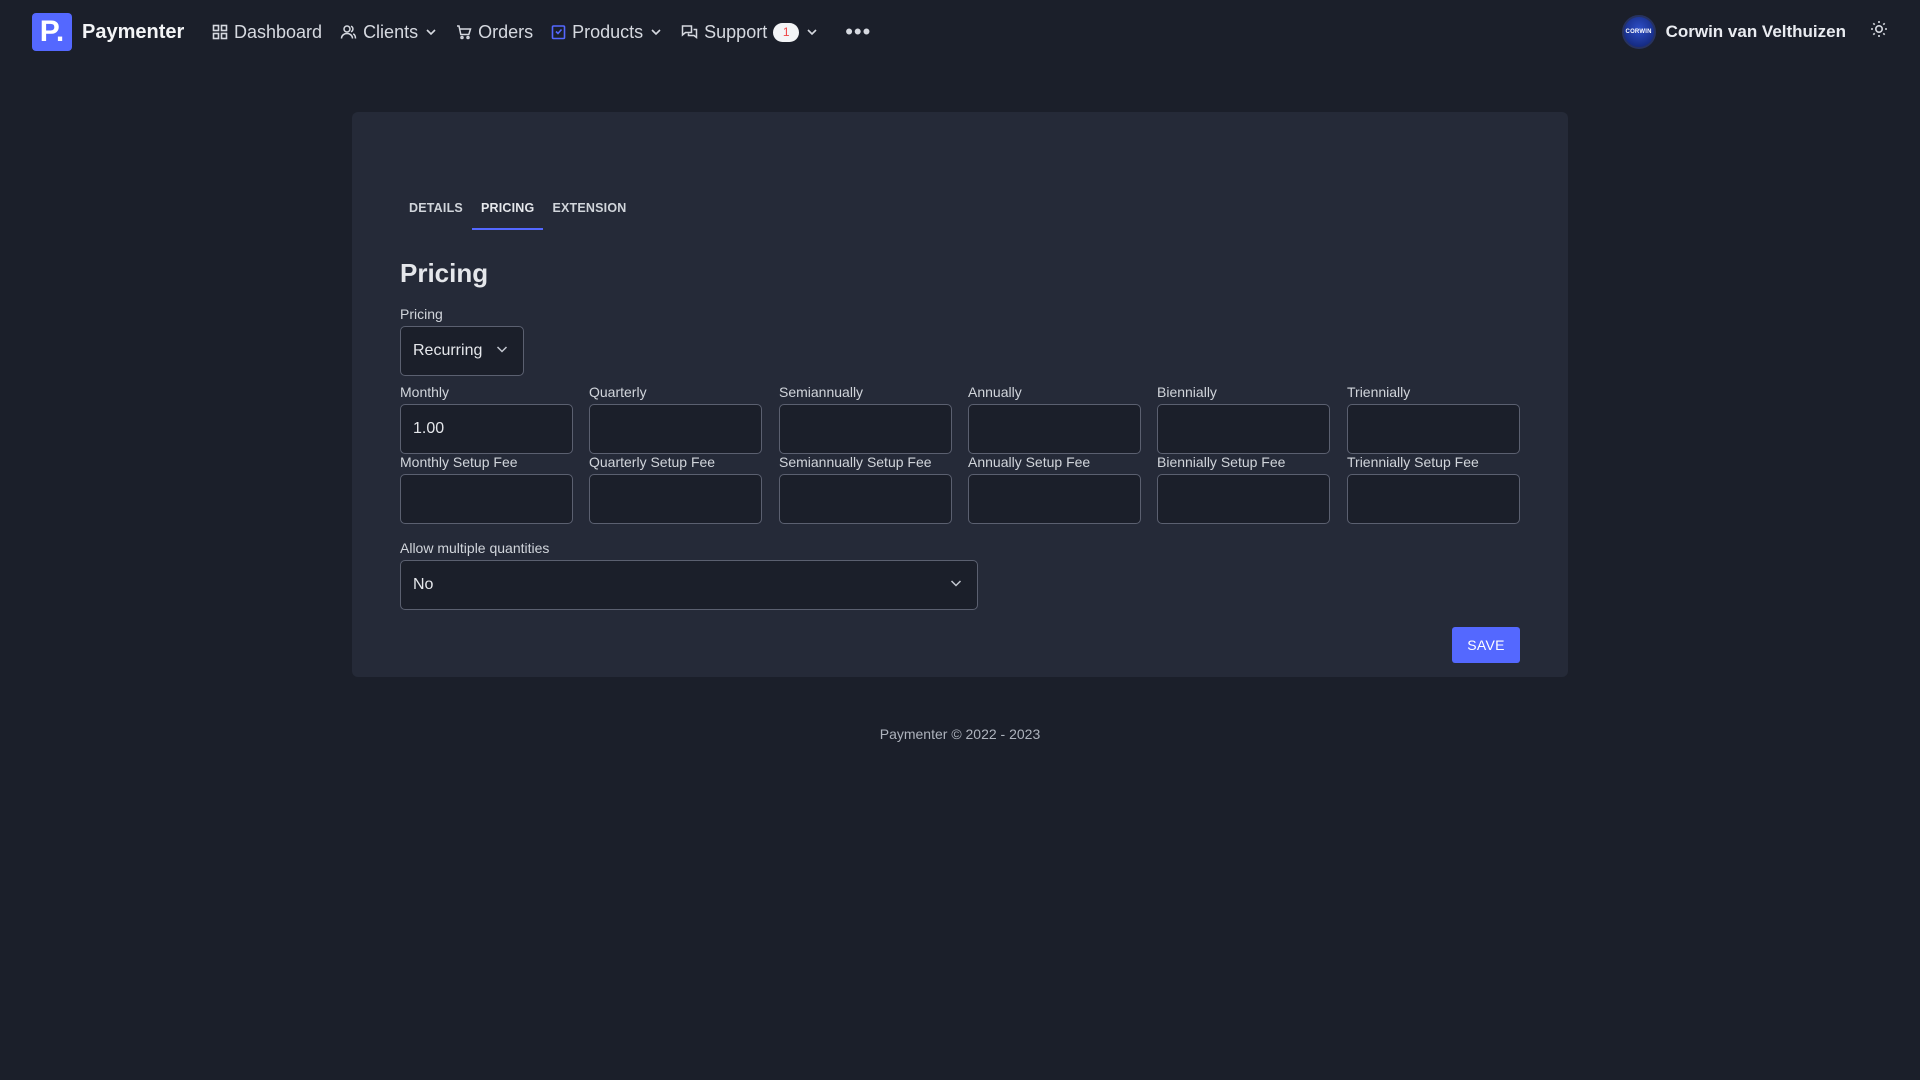 This screenshot has height=1080, width=1920. Describe the element at coordinates (960, 734) in the screenshot. I see `footer-copyright: Paymenter © 2022 - 2023` at that location.